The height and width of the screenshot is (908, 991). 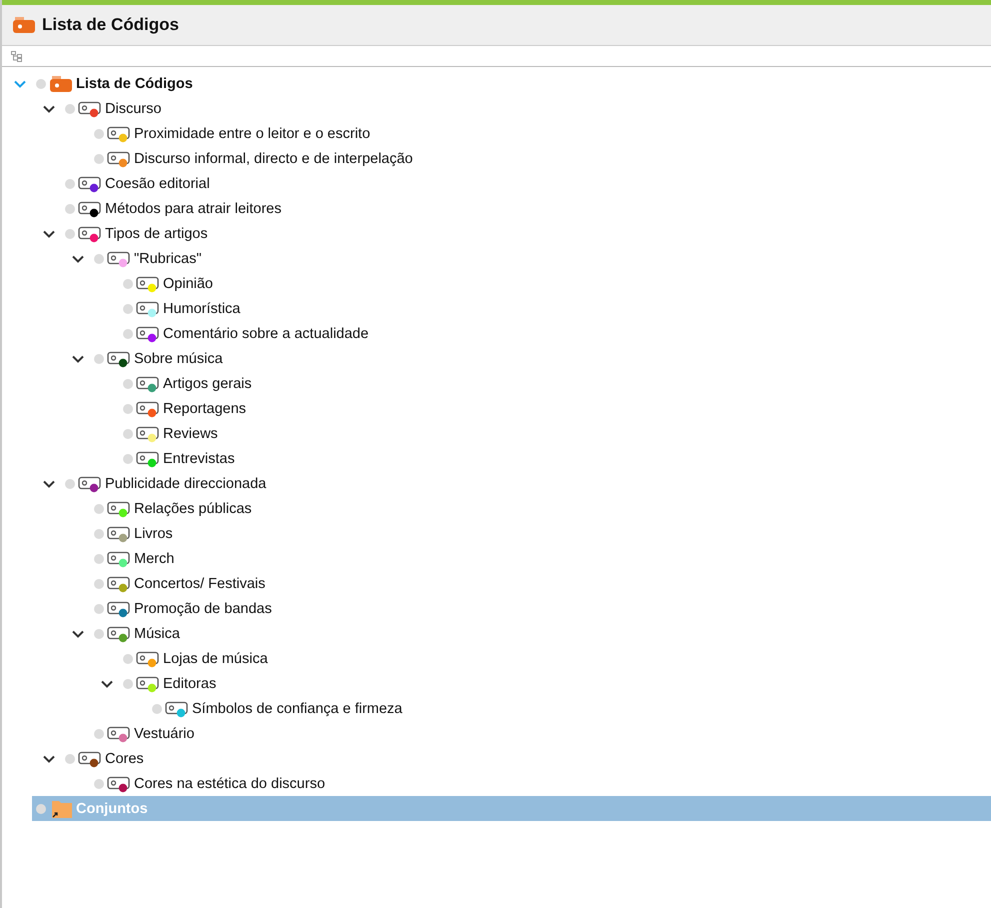 I want to click on tree-item: Promoção de bandas, so click(x=181, y=608).